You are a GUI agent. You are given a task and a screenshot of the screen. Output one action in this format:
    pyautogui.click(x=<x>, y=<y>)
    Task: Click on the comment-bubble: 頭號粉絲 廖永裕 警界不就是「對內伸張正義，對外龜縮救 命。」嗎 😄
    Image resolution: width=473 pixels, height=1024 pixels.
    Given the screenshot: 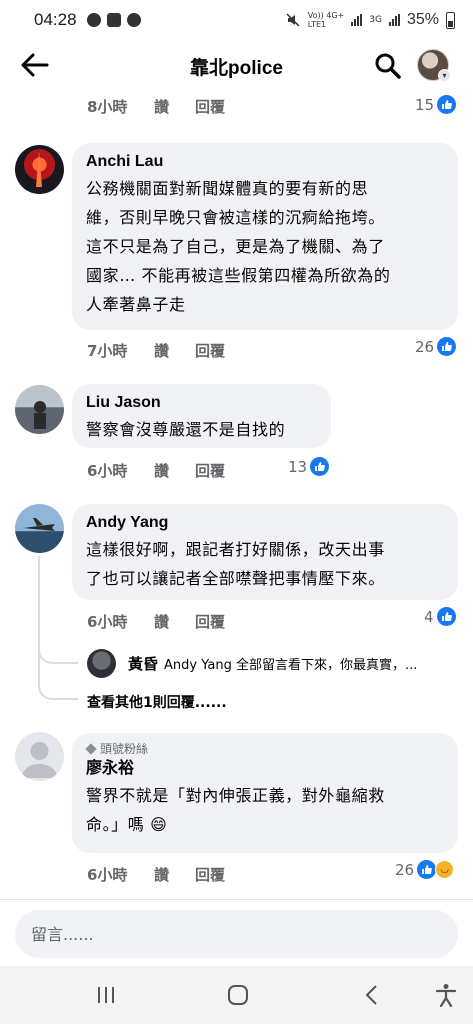 What is the action you would take?
    pyautogui.click(x=265, y=793)
    